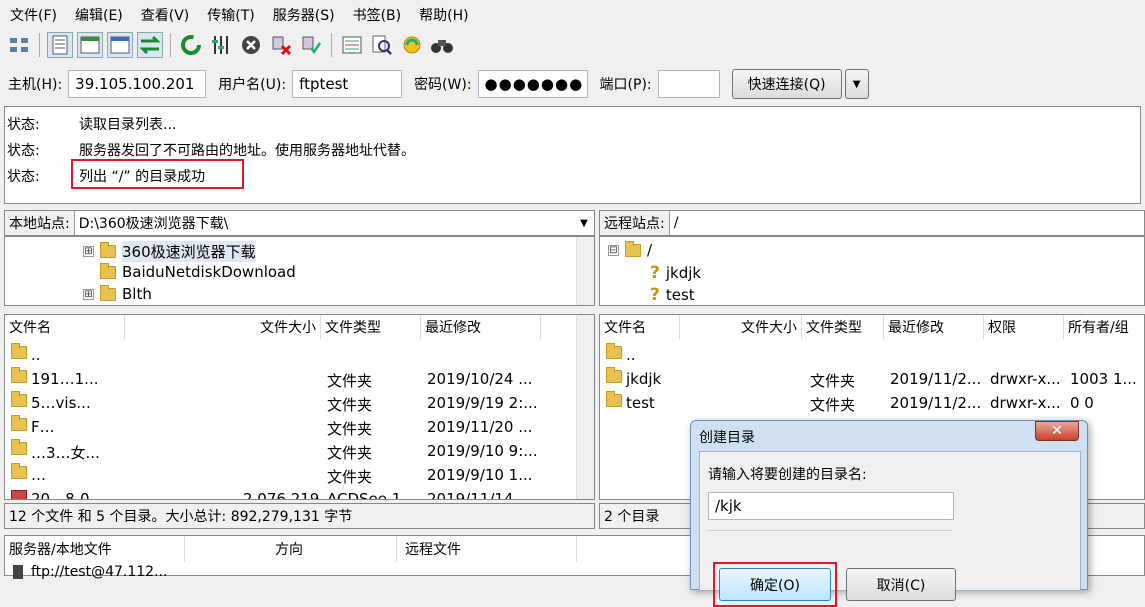  What do you see at coordinates (331, 45) in the screenshot?
I see `toolbar-separator` at bounding box center [331, 45].